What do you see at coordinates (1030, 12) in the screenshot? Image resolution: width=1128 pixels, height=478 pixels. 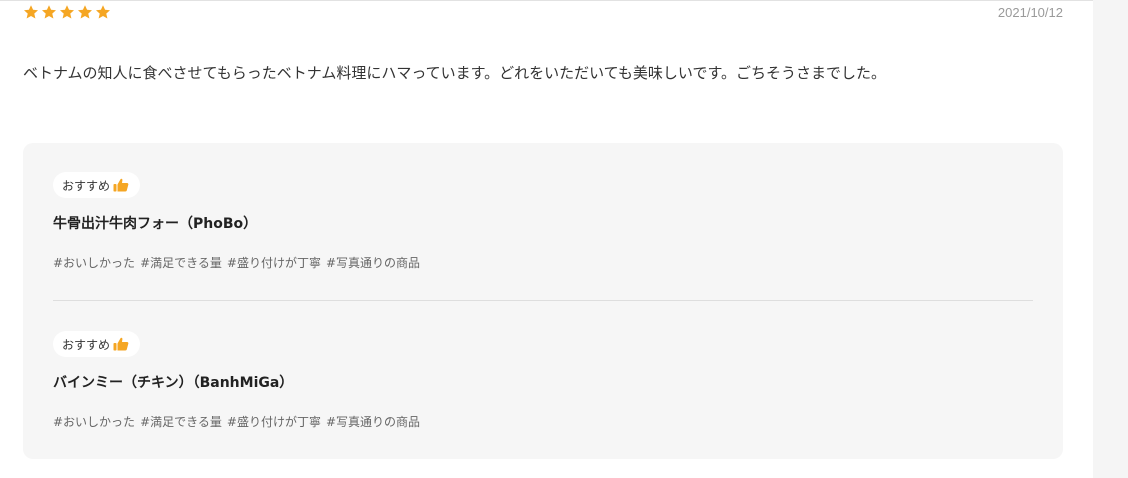 I see `review-date: 2021/10/12` at bounding box center [1030, 12].